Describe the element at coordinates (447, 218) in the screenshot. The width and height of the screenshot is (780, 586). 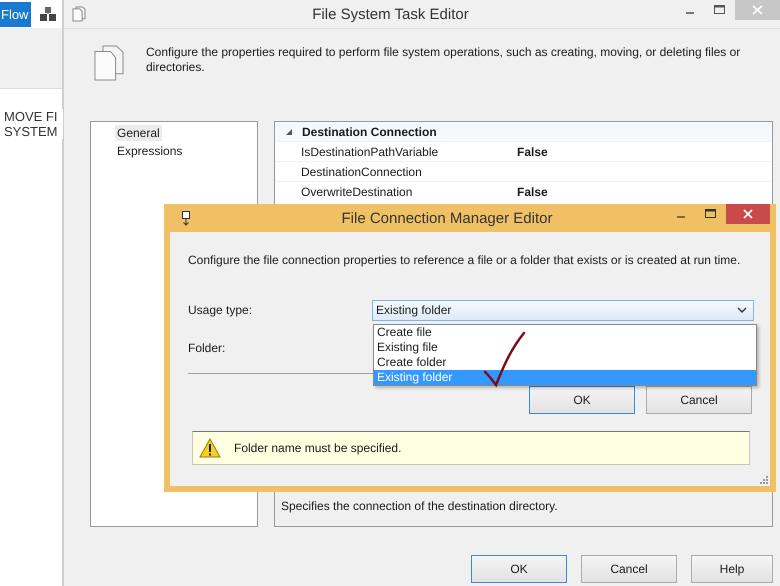
I see `dialog-title: File Connection Manager Editor` at that location.